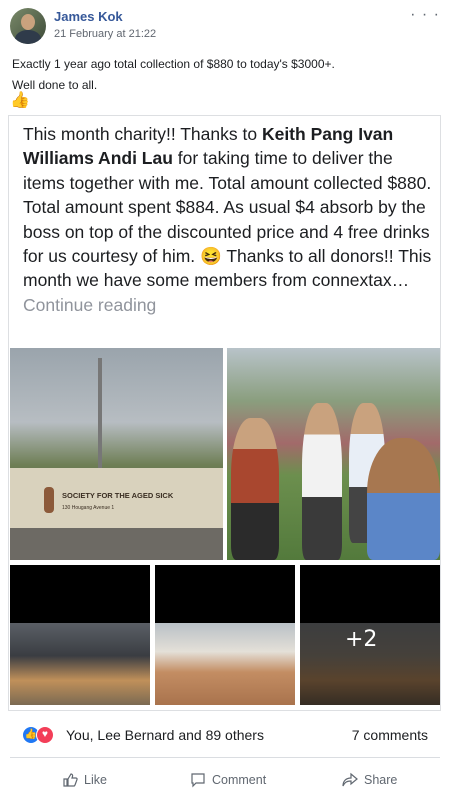 The image size is (450, 800). Describe the element at coordinates (361, 639) in the screenshot. I see `more-photos-count: +2` at that location.